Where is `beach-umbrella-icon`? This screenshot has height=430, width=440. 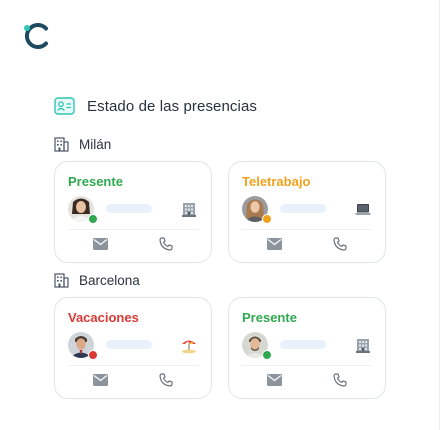
beach-umbrella-icon is located at coordinates (189, 347).